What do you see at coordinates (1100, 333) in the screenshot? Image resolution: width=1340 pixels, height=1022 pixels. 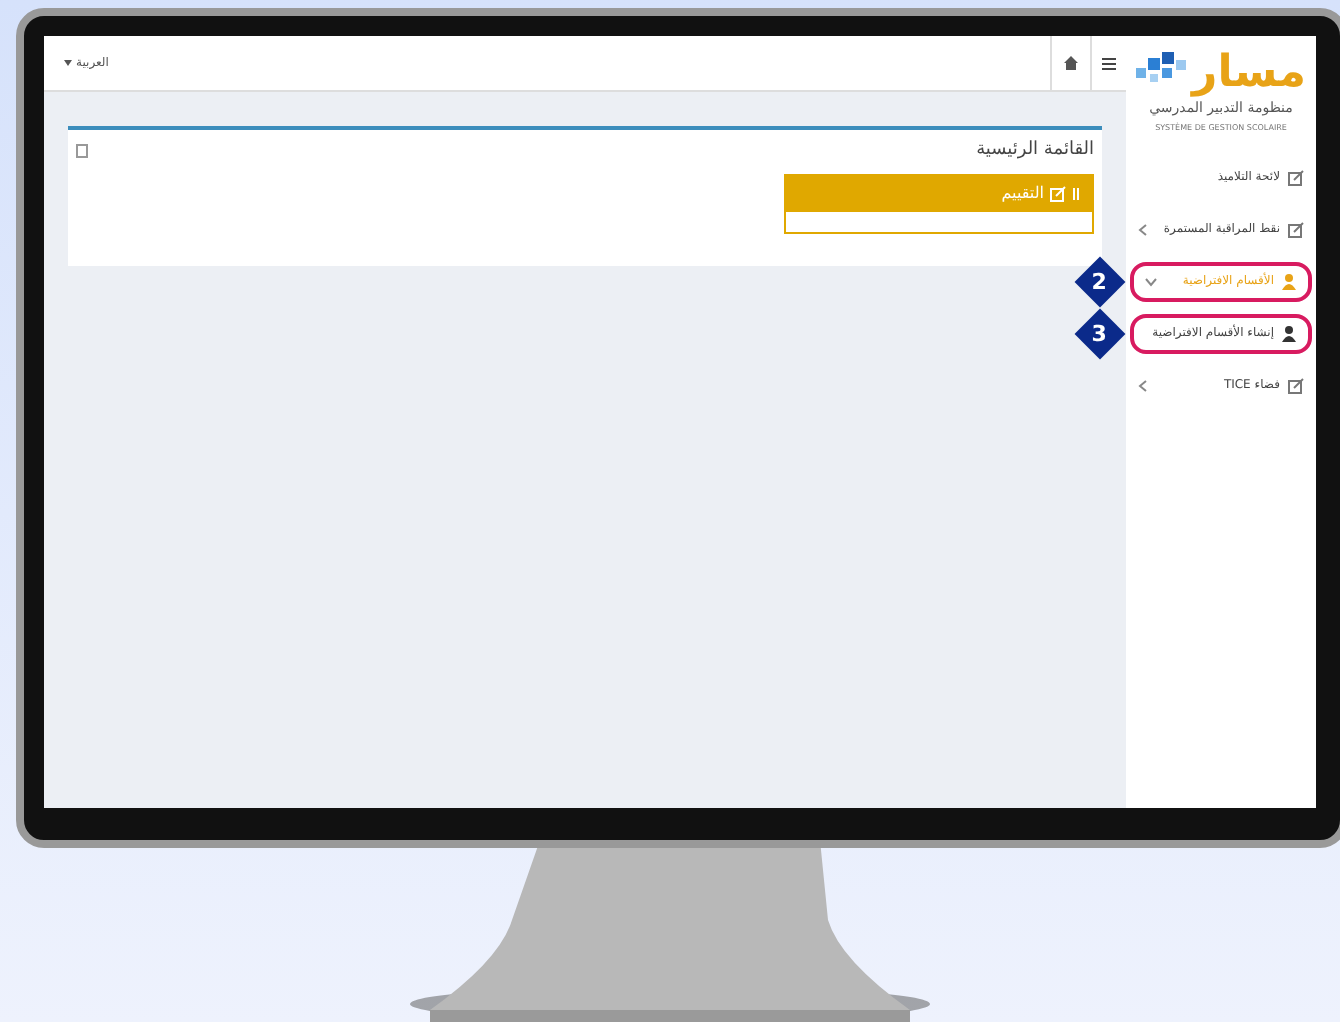 I see `callout-number-badge: 3` at bounding box center [1100, 333].